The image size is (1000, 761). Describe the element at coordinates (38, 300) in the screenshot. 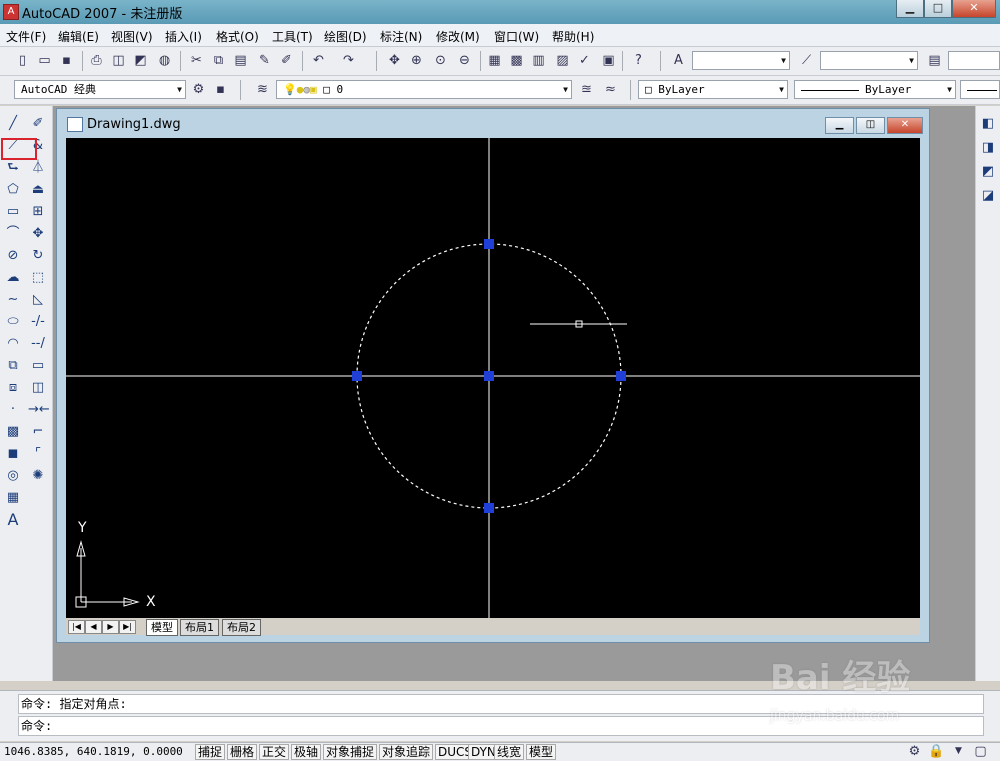

I see `stretch-tool-icon: ◺` at that location.